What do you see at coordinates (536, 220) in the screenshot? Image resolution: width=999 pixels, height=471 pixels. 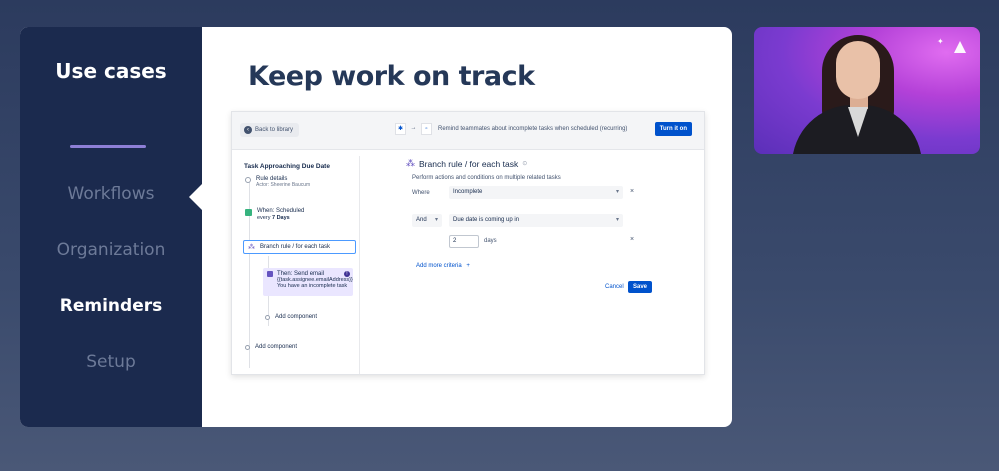 I see `condition-select: Due date is coming up in ▾` at bounding box center [536, 220].